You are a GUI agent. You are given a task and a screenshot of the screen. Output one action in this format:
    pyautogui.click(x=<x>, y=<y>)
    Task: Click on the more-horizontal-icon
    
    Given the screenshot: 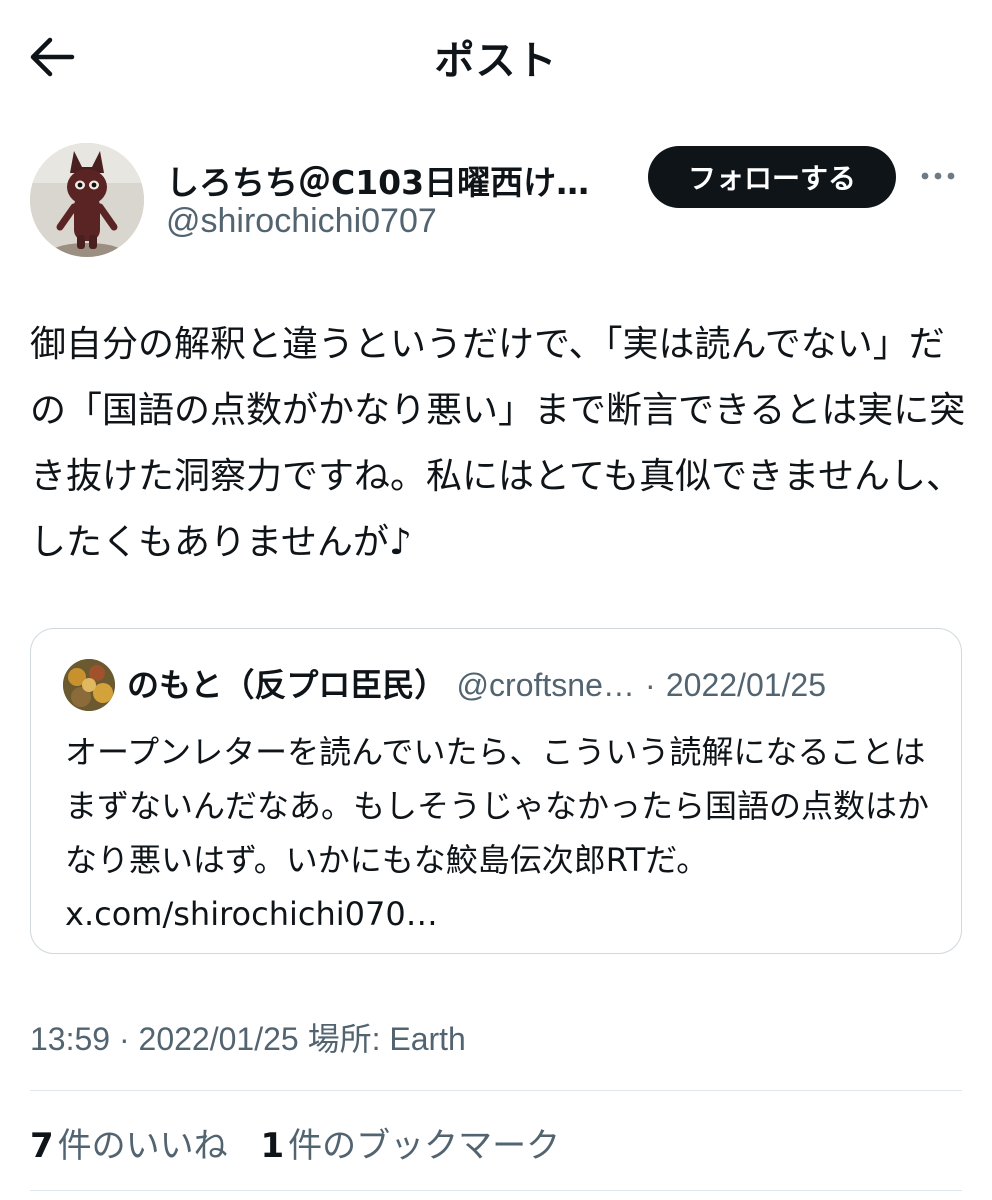 What is the action you would take?
    pyautogui.click(x=938, y=176)
    